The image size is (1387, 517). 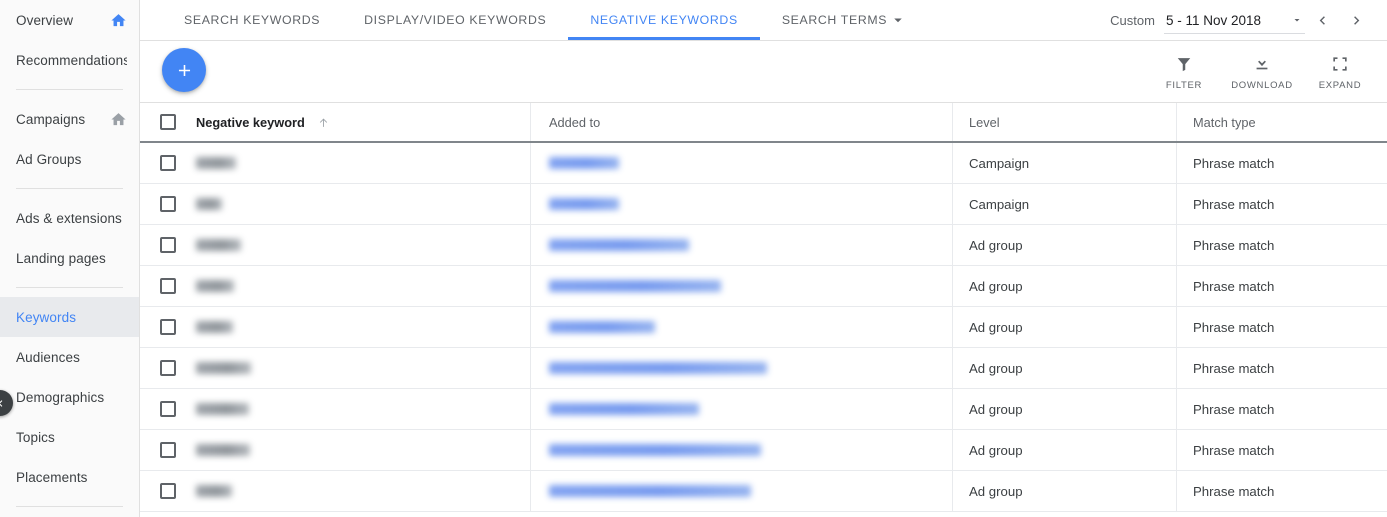 I want to click on toolbar-actions: FILTER DOWNLOAD EXPAND, so click(x=1262, y=72).